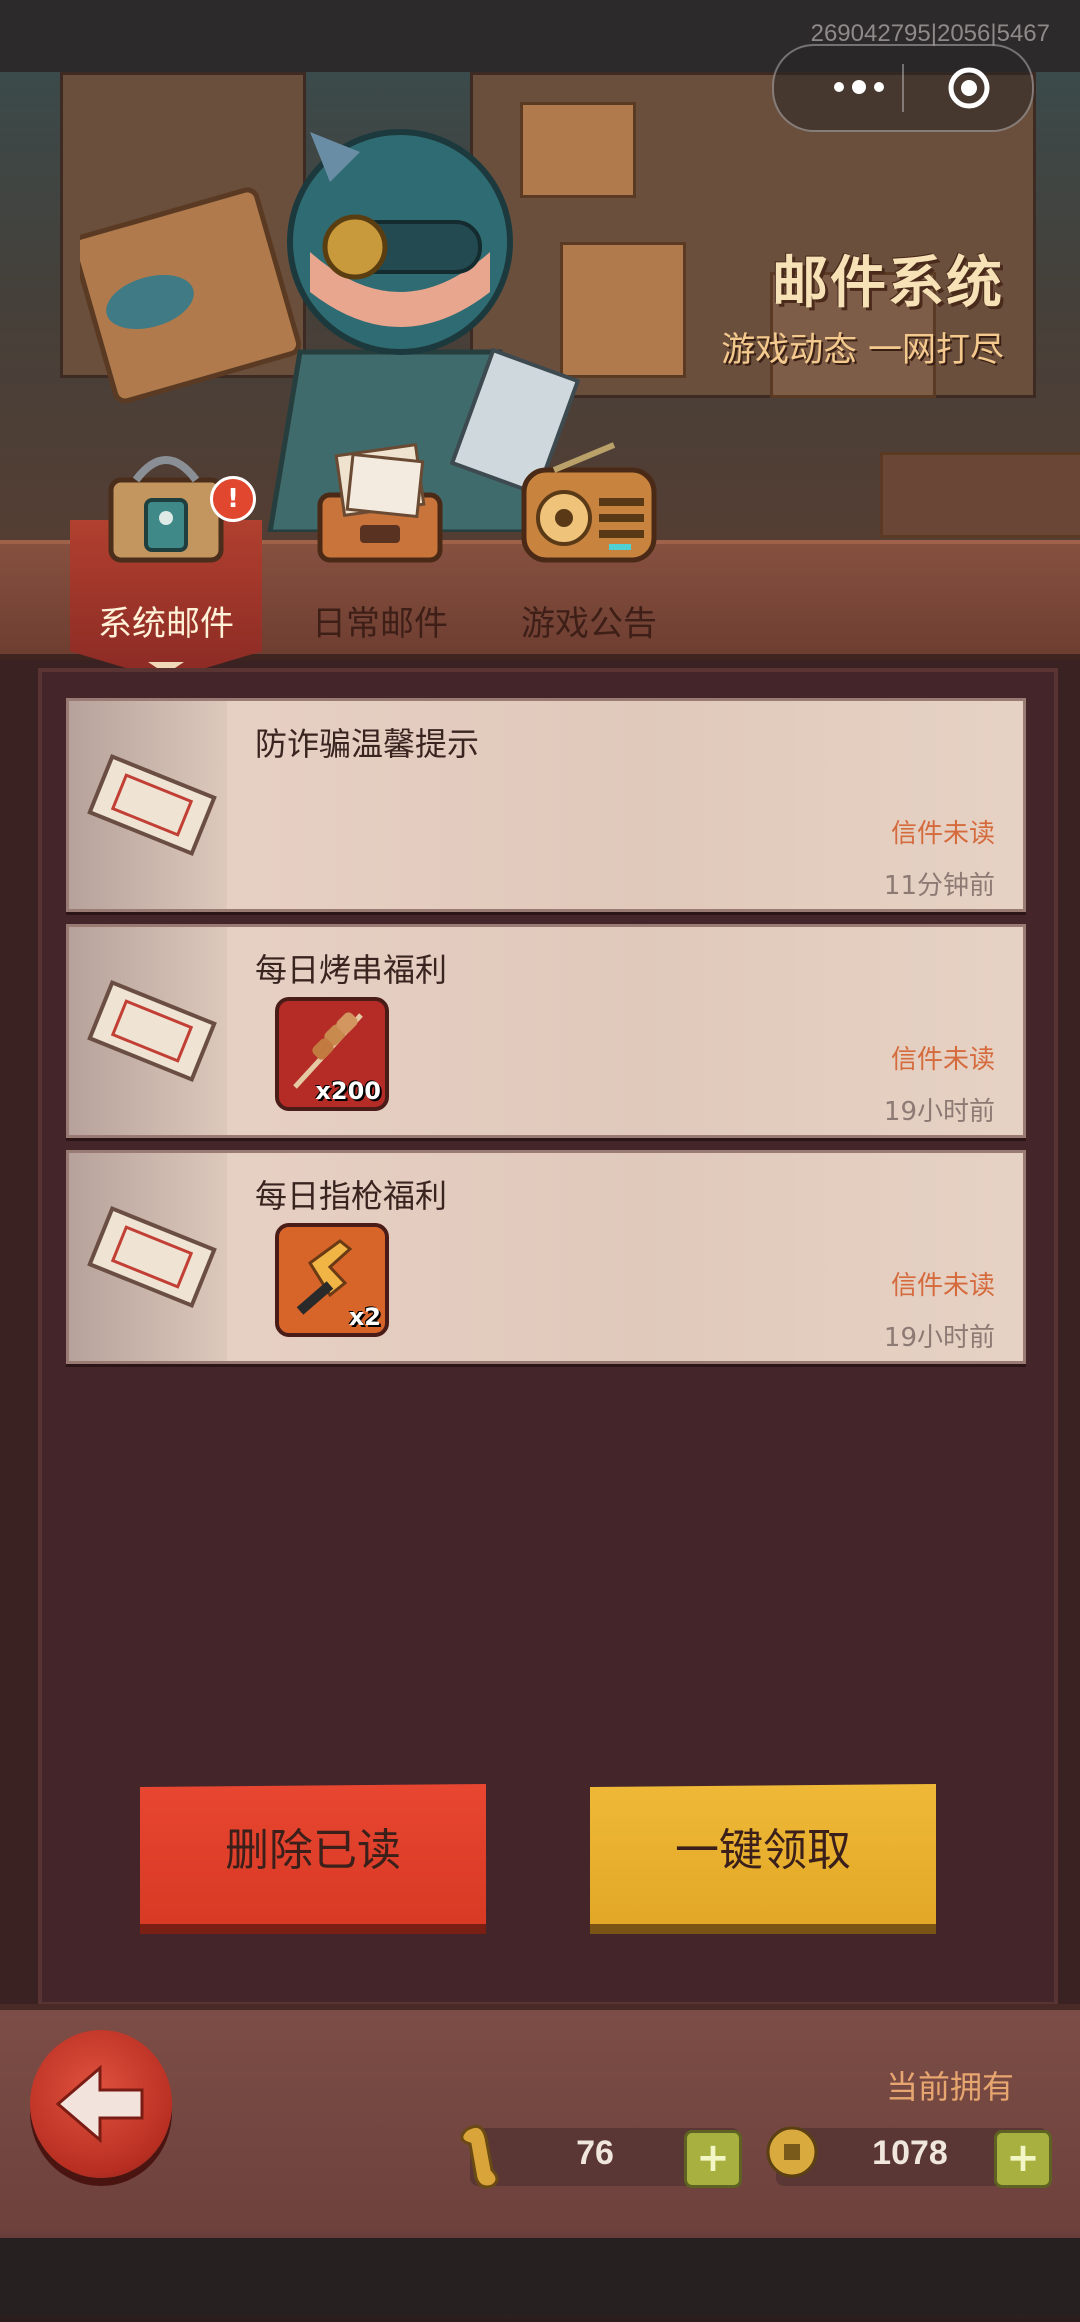 This screenshot has width=1080, height=2322. I want to click on reward-item: x200, so click(332, 1054).